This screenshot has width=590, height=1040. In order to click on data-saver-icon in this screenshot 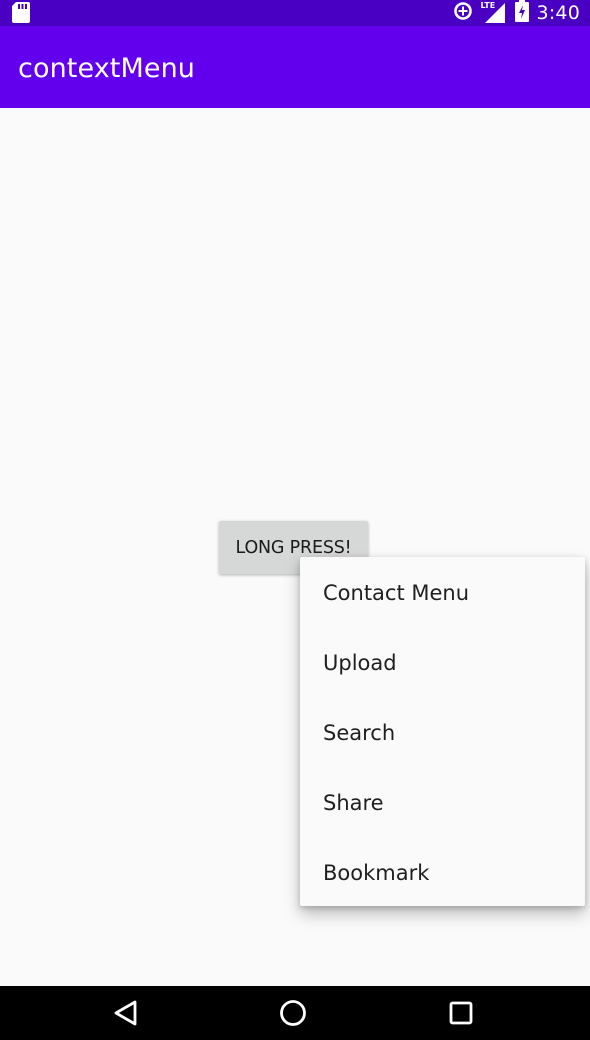, I will do `click(463, 13)`.